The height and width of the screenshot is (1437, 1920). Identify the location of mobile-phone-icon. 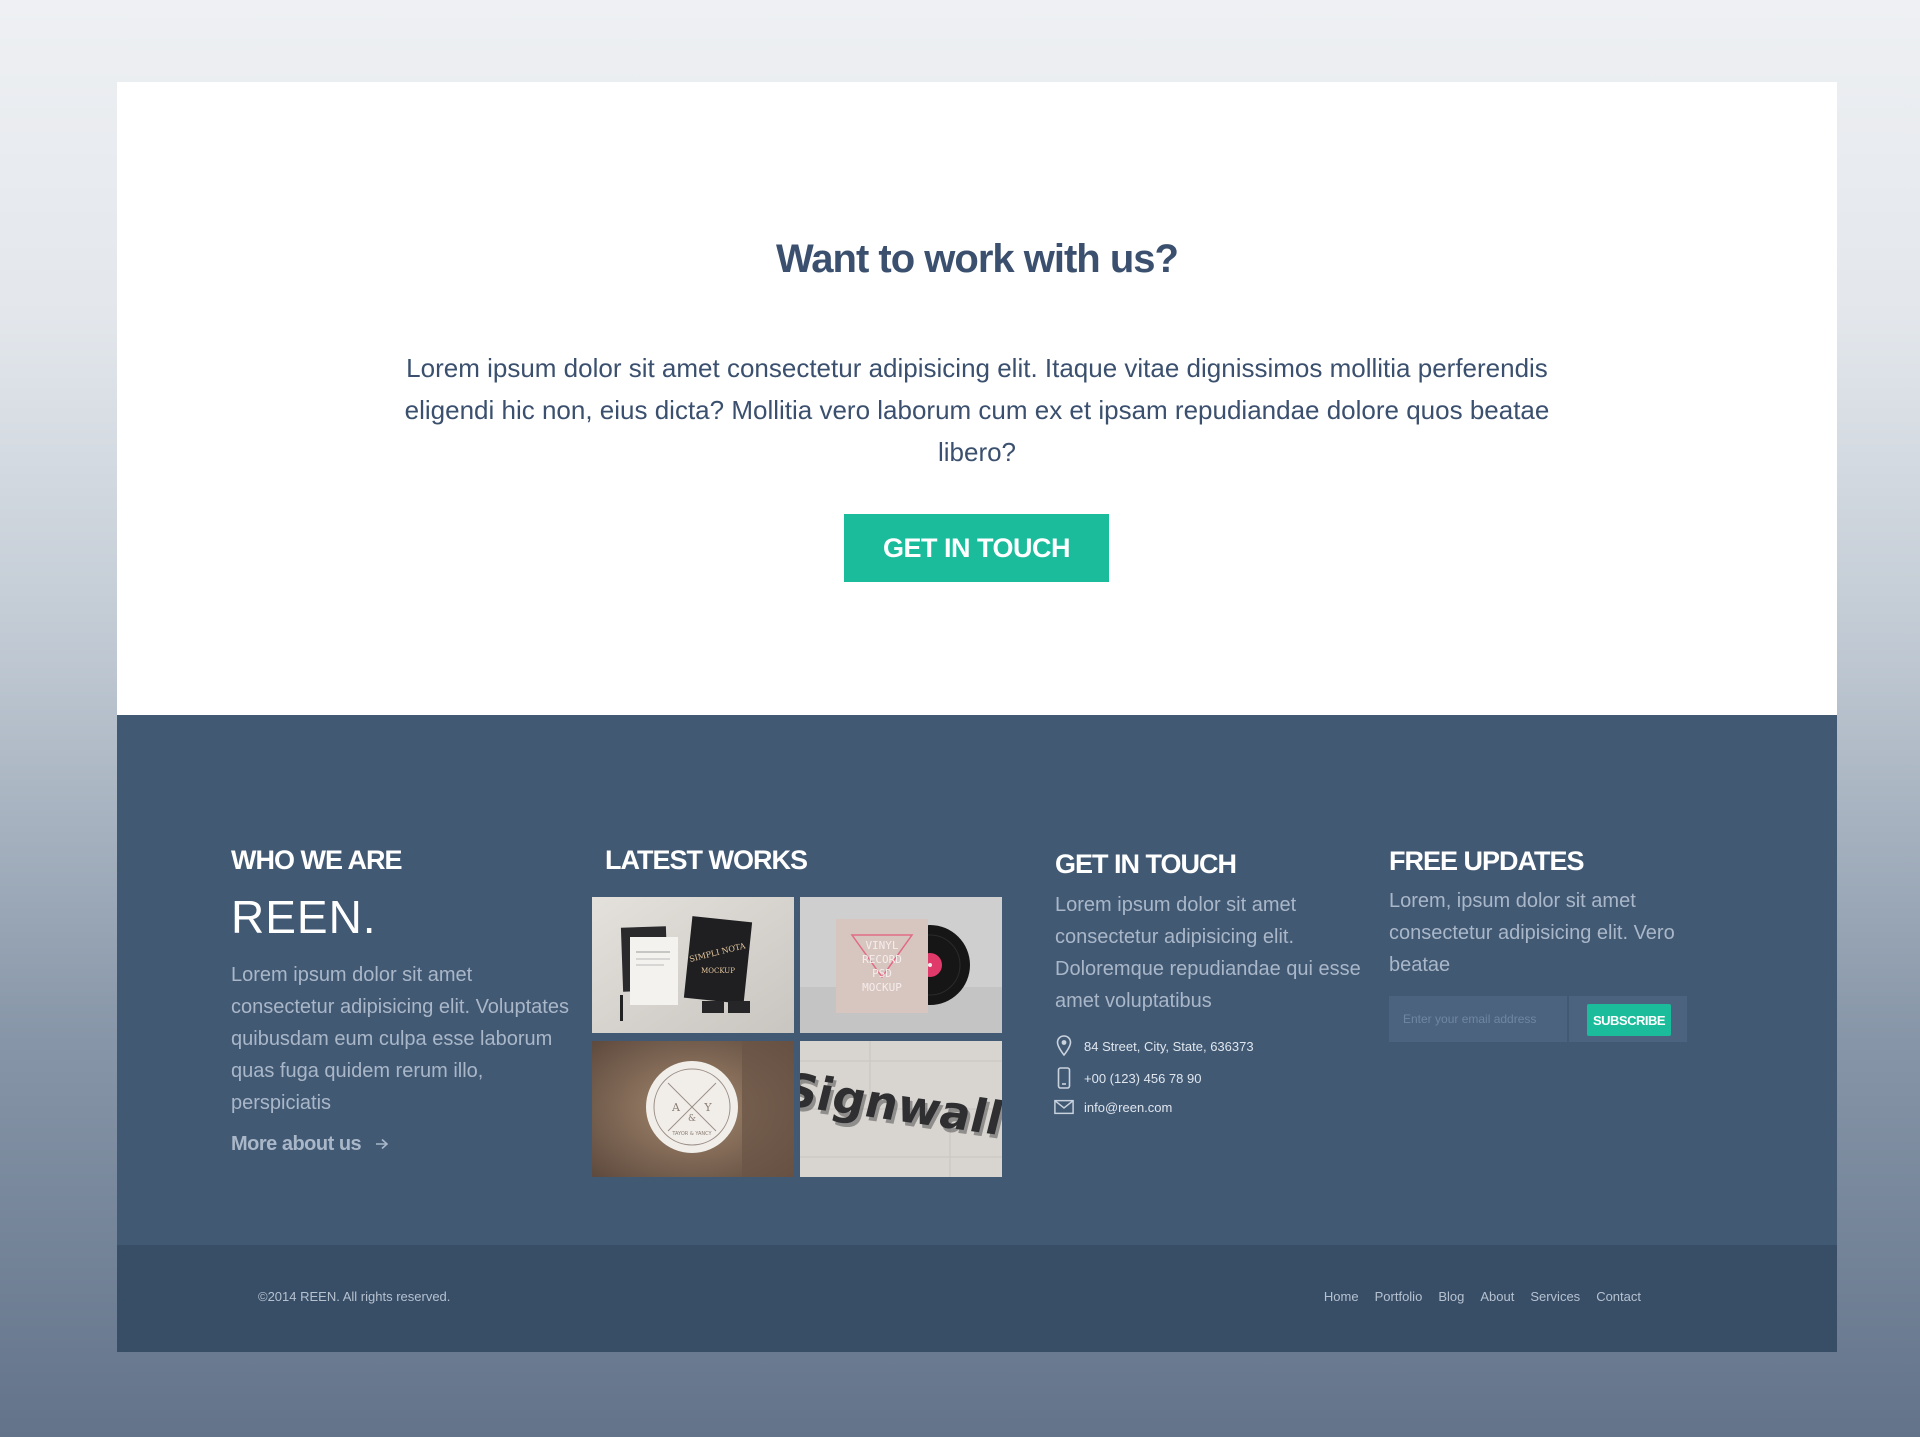
(1064, 1078).